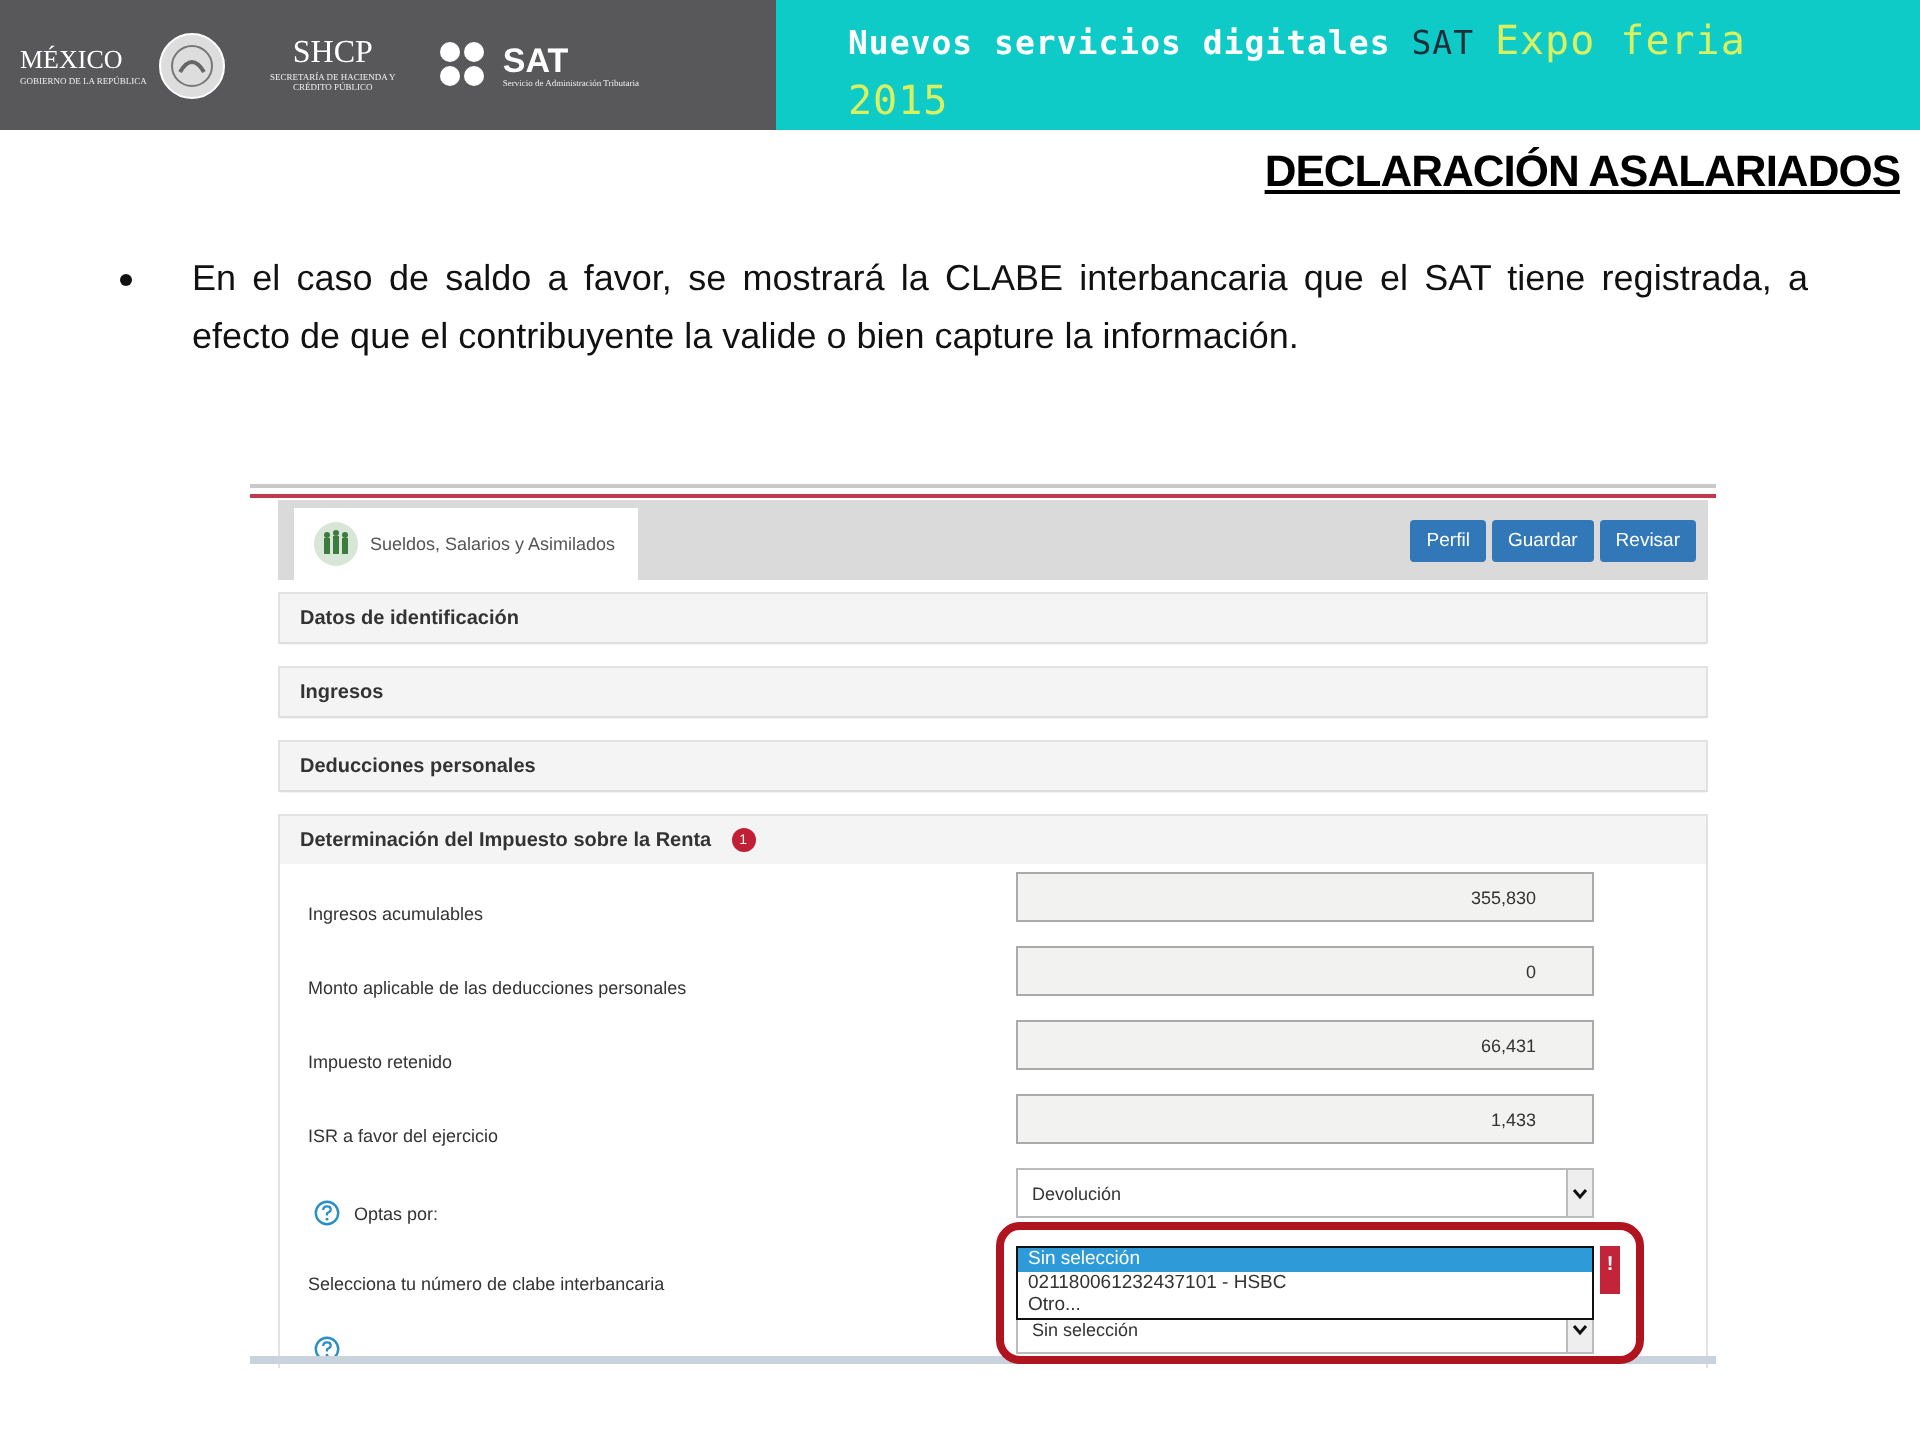 Image resolution: width=1920 pixels, height=1440 pixels. What do you see at coordinates (1298, 71) in the screenshot?
I see `banner-title: Nuevos servicios digitales SAT Expo feria 2015` at bounding box center [1298, 71].